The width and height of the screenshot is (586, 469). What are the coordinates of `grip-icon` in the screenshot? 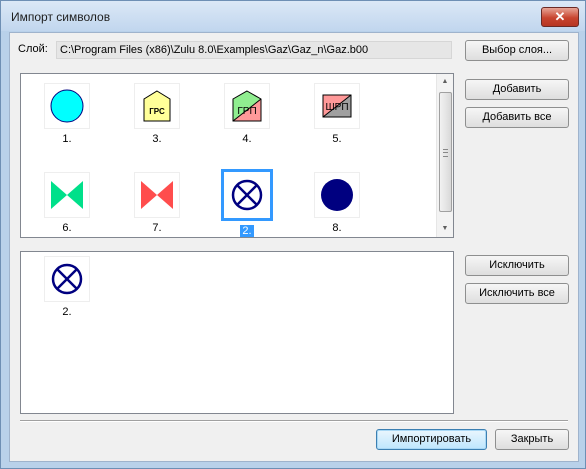 It's located at (445, 153).